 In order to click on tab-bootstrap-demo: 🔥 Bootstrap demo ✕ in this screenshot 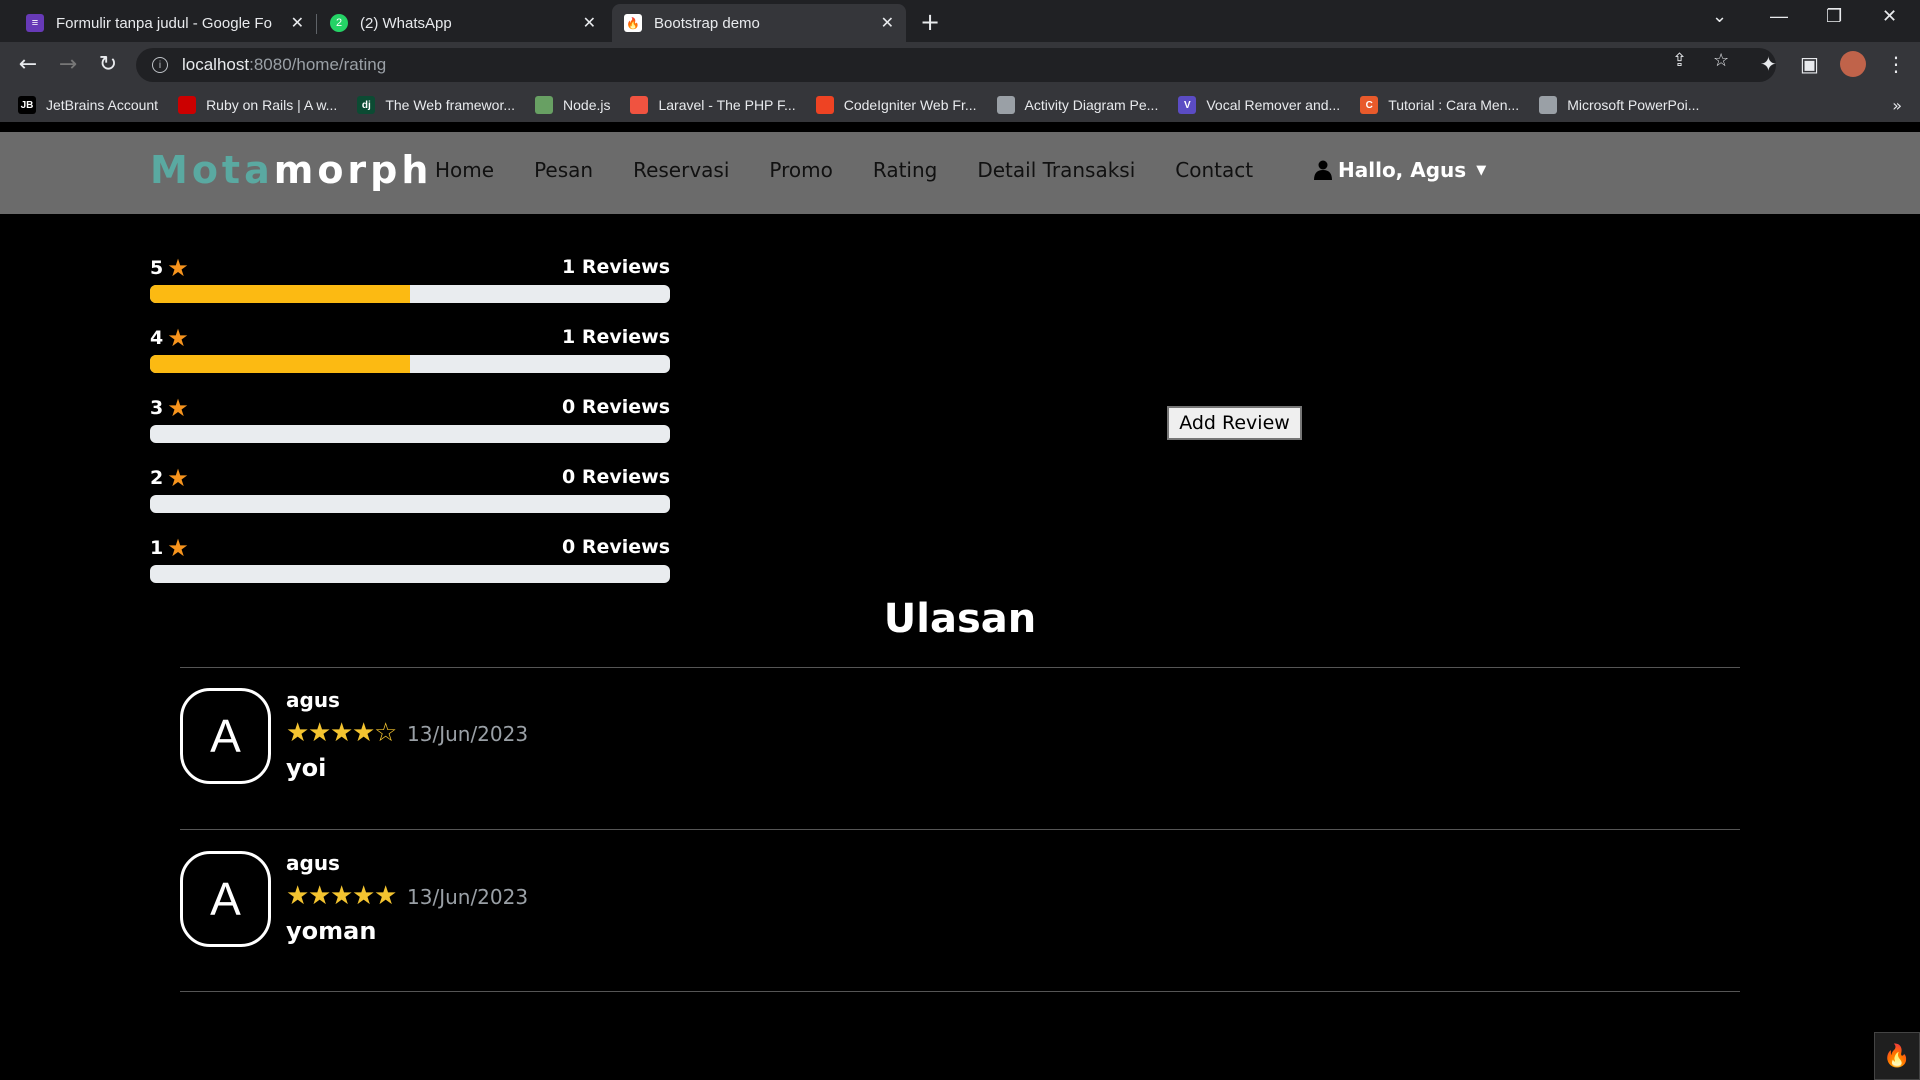, I will do `click(759, 23)`.